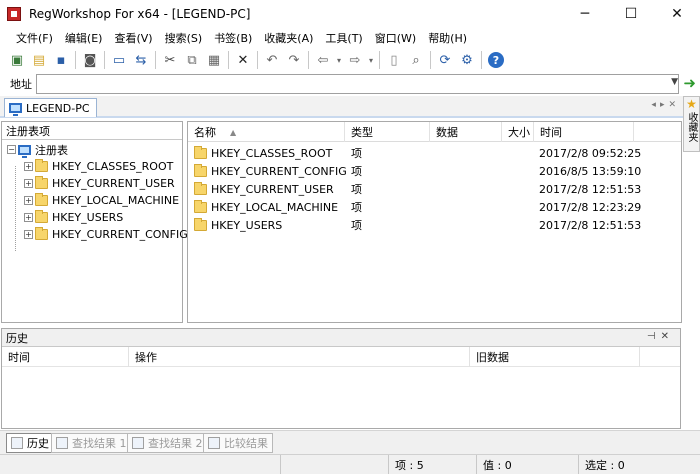  What do you see at coordinates (660, 336) in the screenshot?
I see `pin-close-icons: ⊣✕` at bounding box center [660, 336].